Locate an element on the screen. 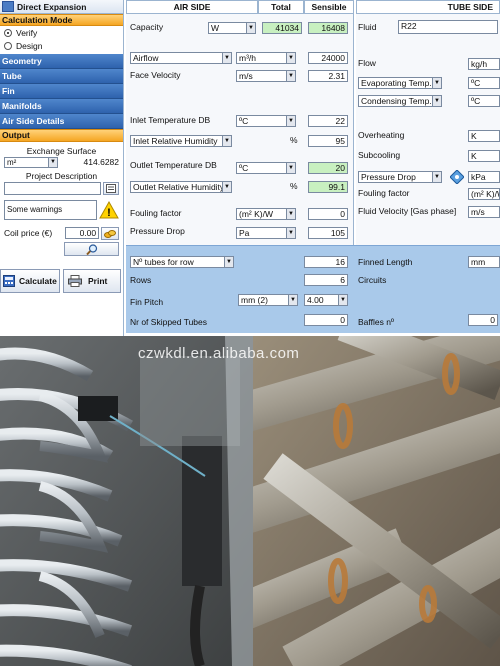  inlet-temp-label: Inlet Temperature DB is located at coordinates (170, 120).